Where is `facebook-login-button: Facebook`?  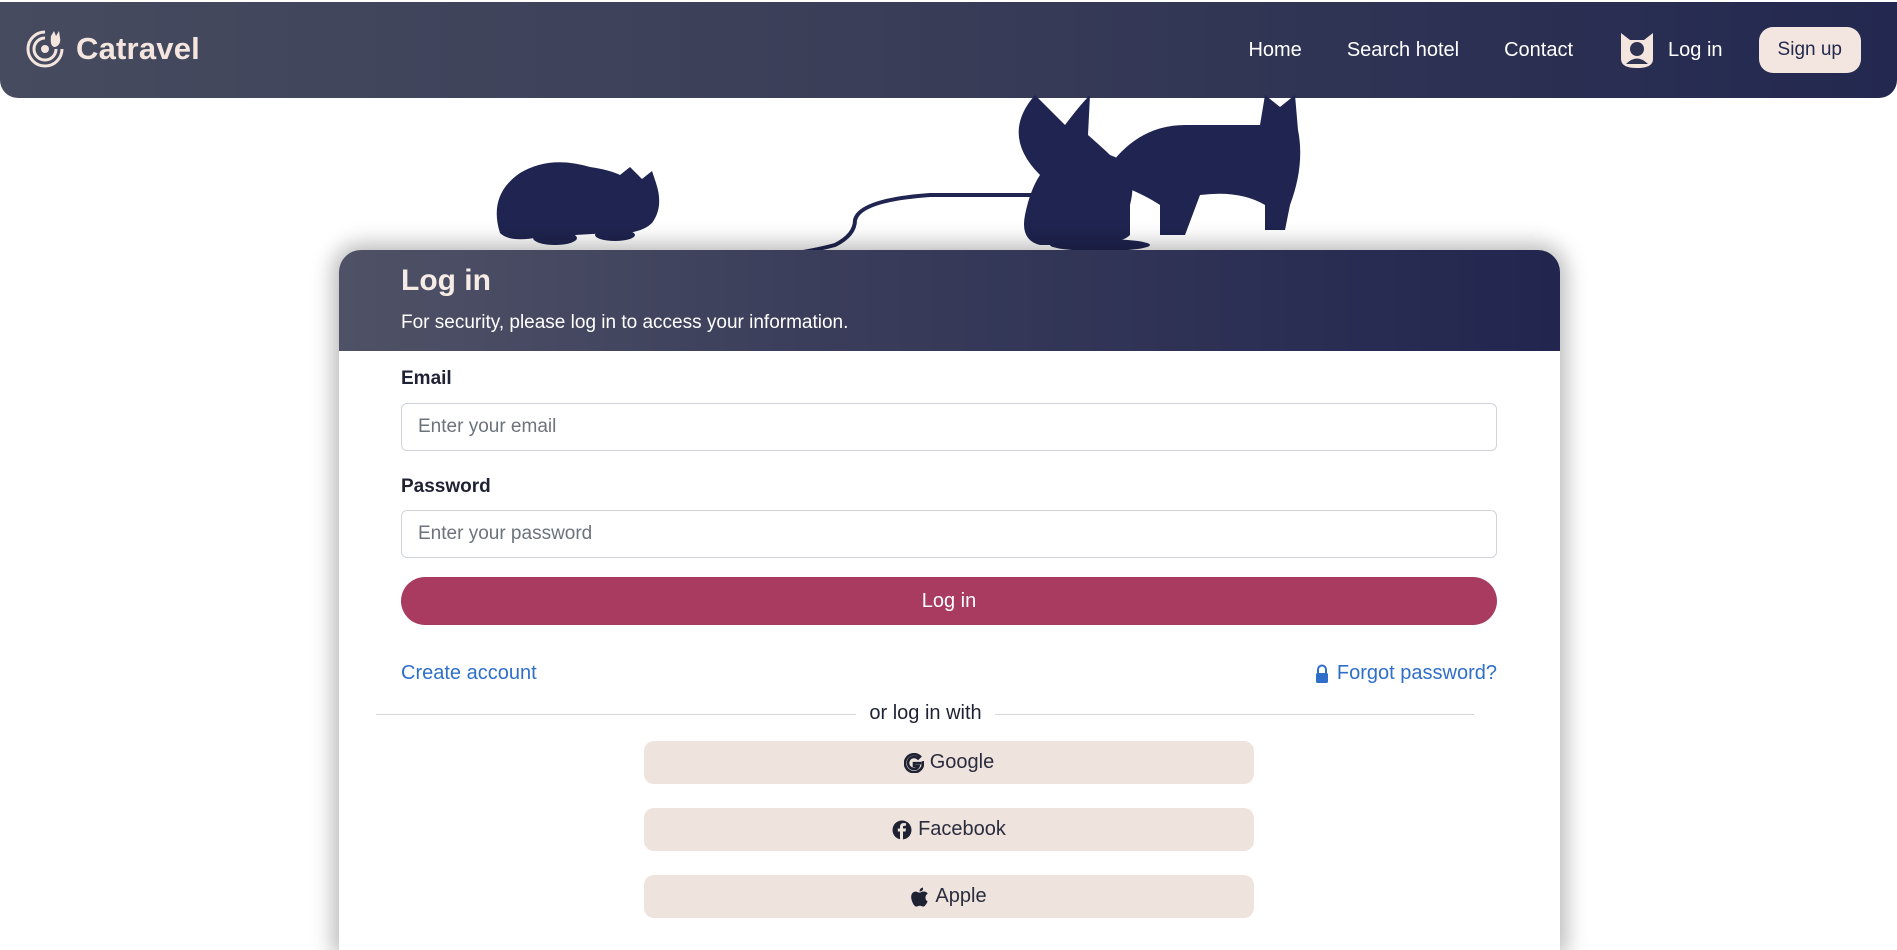
facebook-login-button: Facebook is located at coordinates (949, 829).